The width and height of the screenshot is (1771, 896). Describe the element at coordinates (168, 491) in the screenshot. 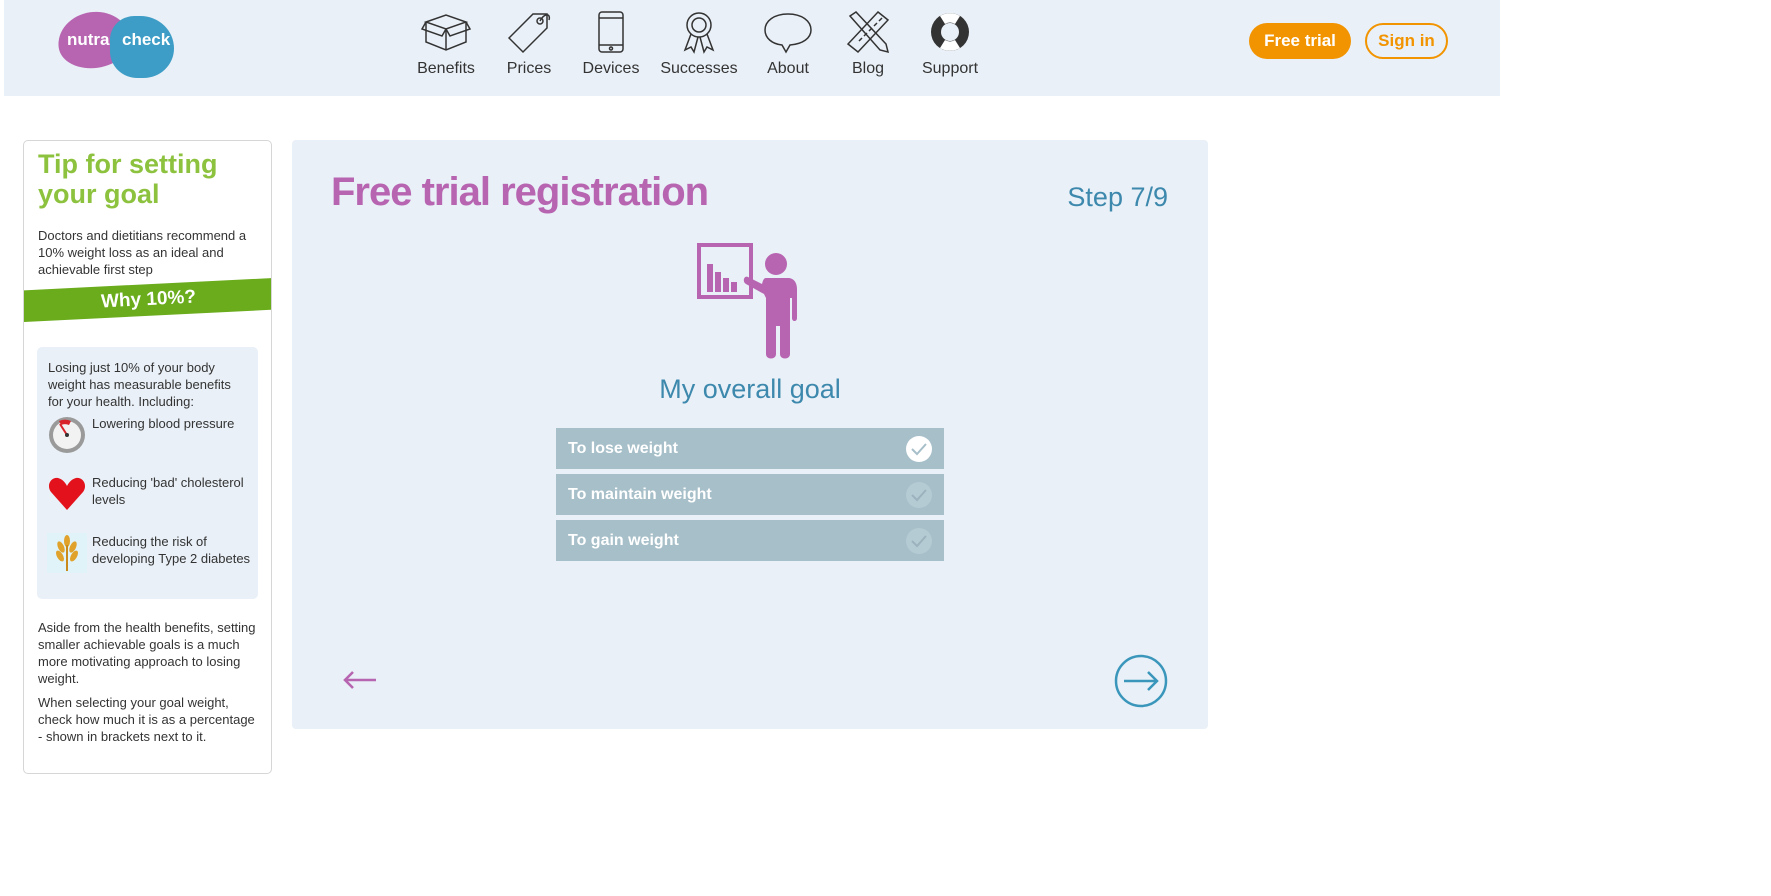

I see `benefit-text: Reducing 'bad' cholesterol levels` at that location.